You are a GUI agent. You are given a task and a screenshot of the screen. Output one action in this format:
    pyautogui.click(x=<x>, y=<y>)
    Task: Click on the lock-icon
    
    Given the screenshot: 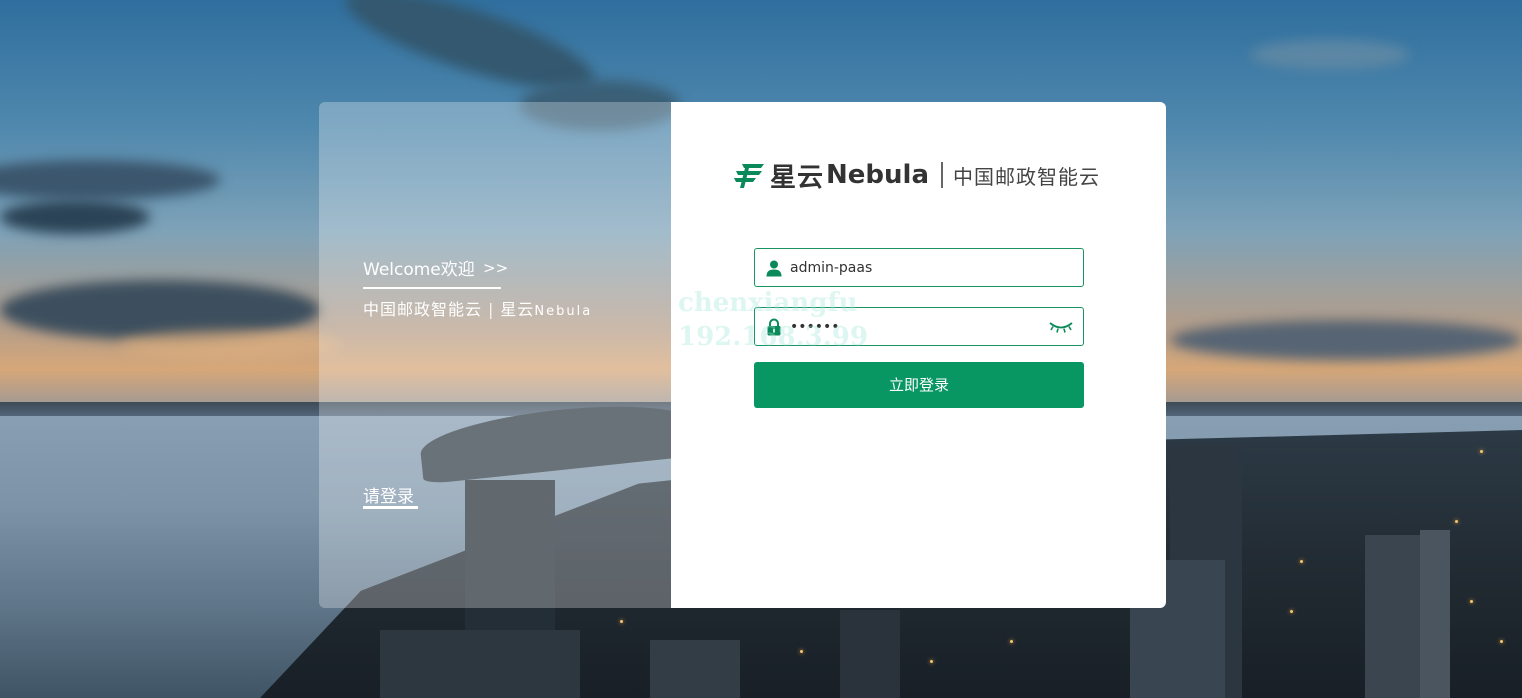 What is the action you would take?
    pyautogui.click(x=774, y=327)
    